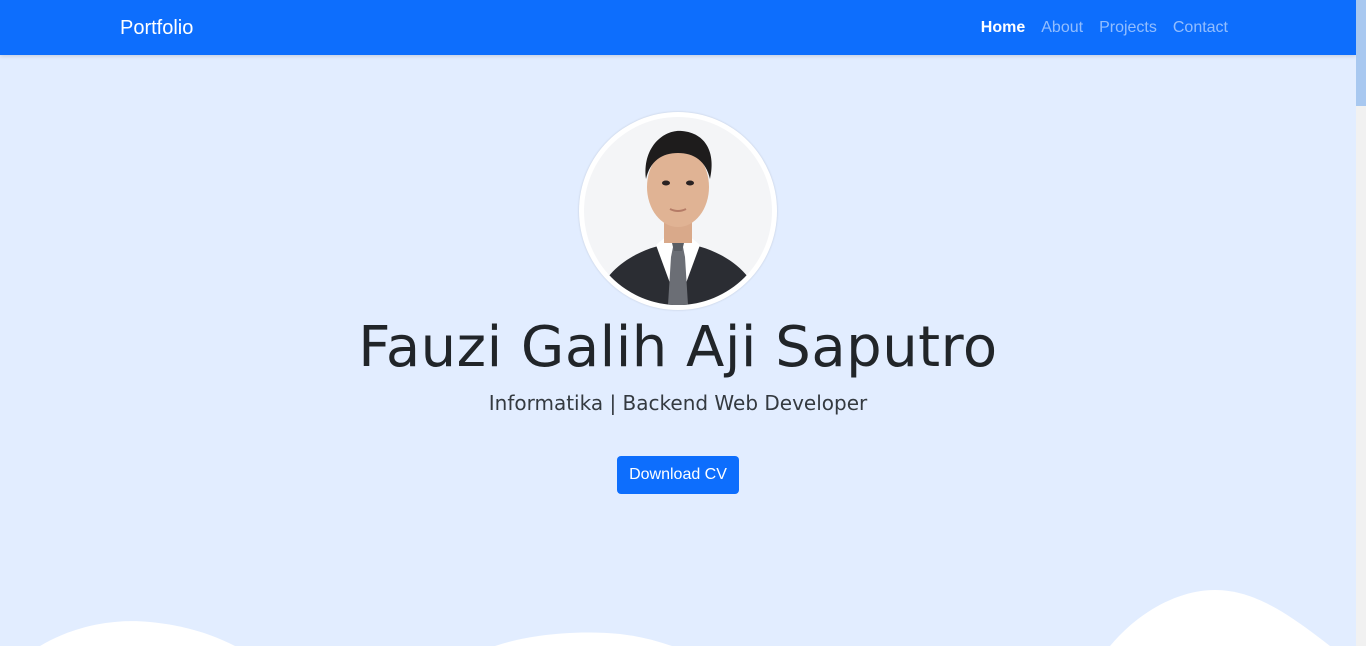  I want to click on navbar: Portfolio Home About Projects Contact, so click(678, 27).